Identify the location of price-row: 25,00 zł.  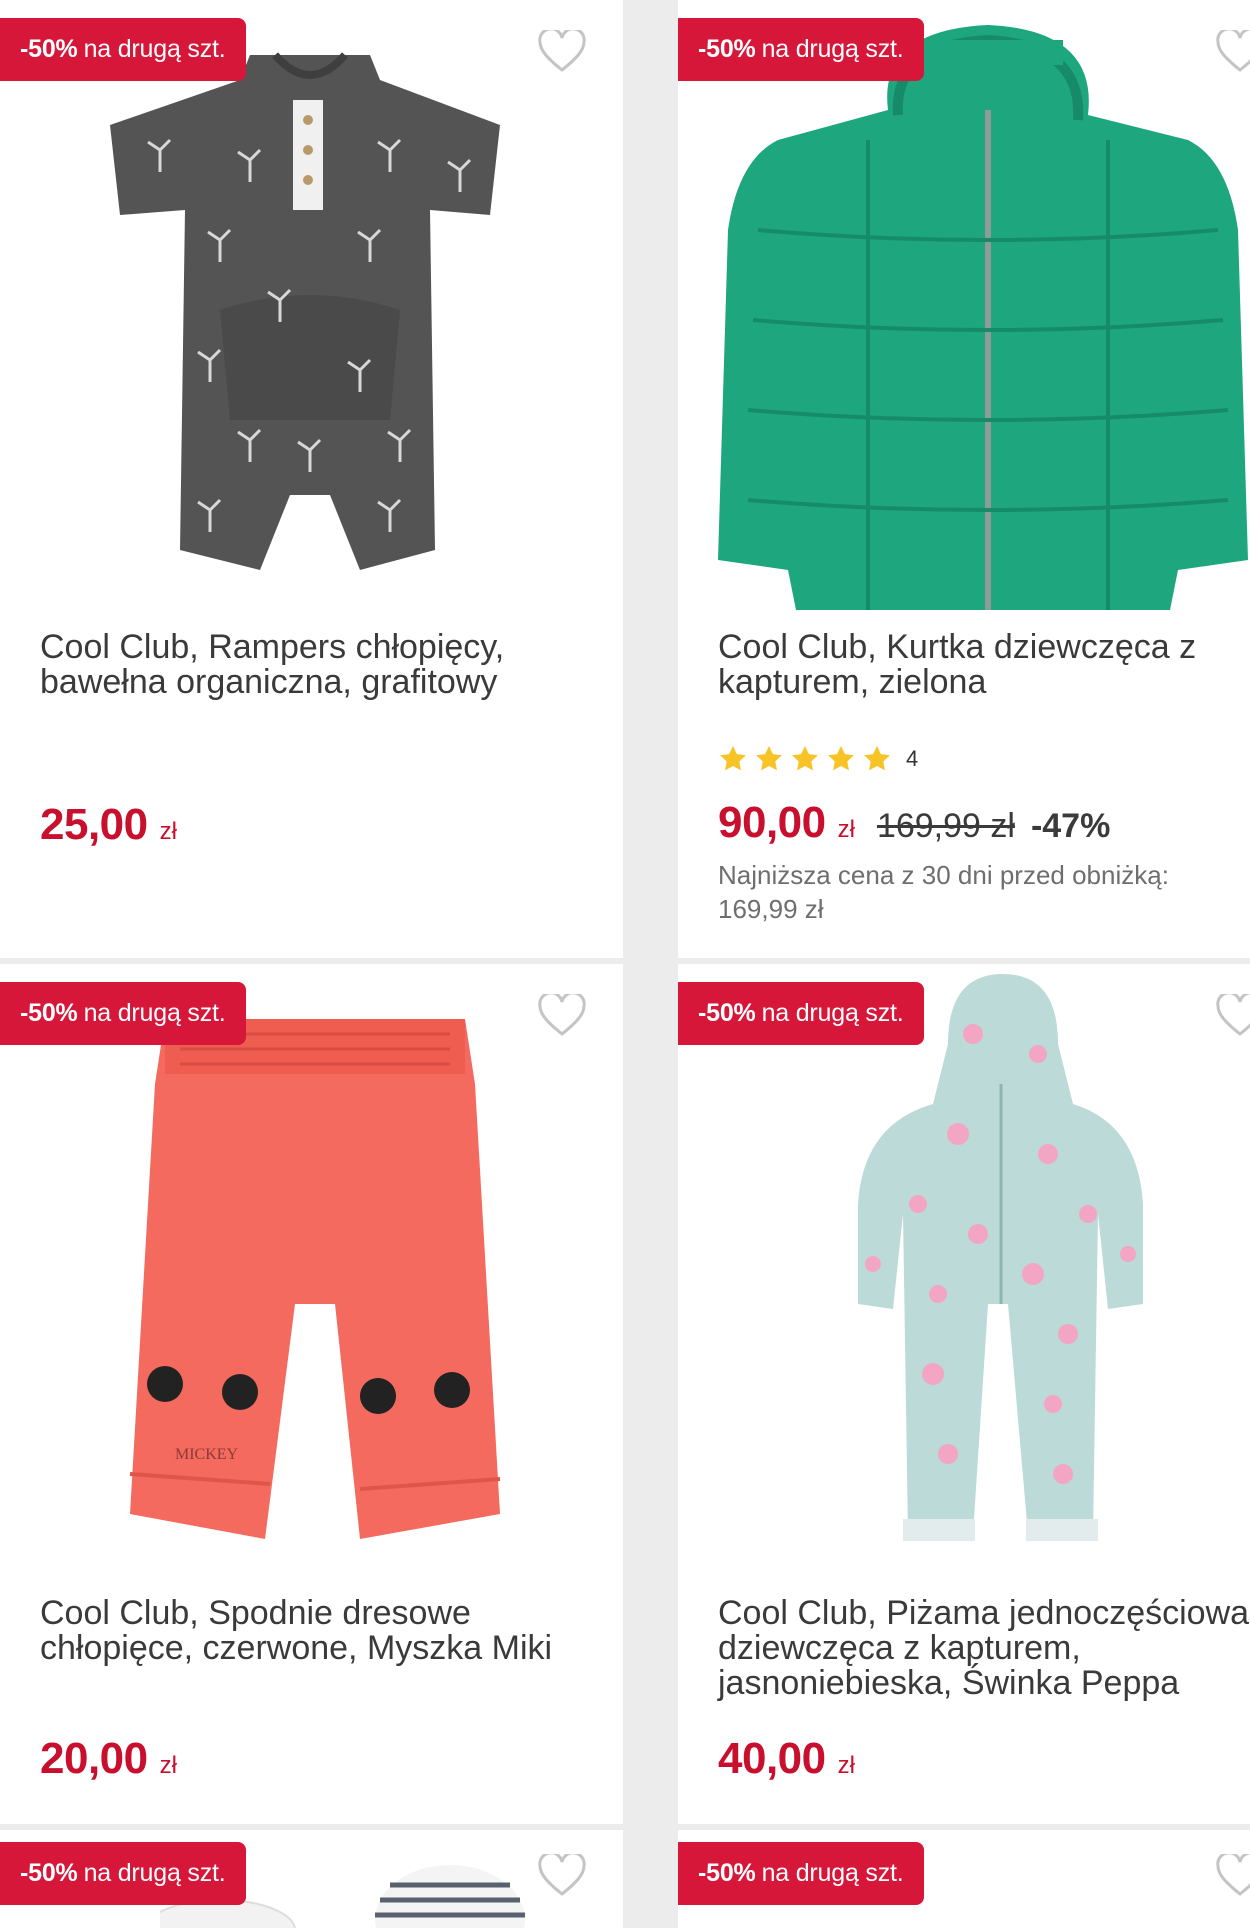
(108, 825).